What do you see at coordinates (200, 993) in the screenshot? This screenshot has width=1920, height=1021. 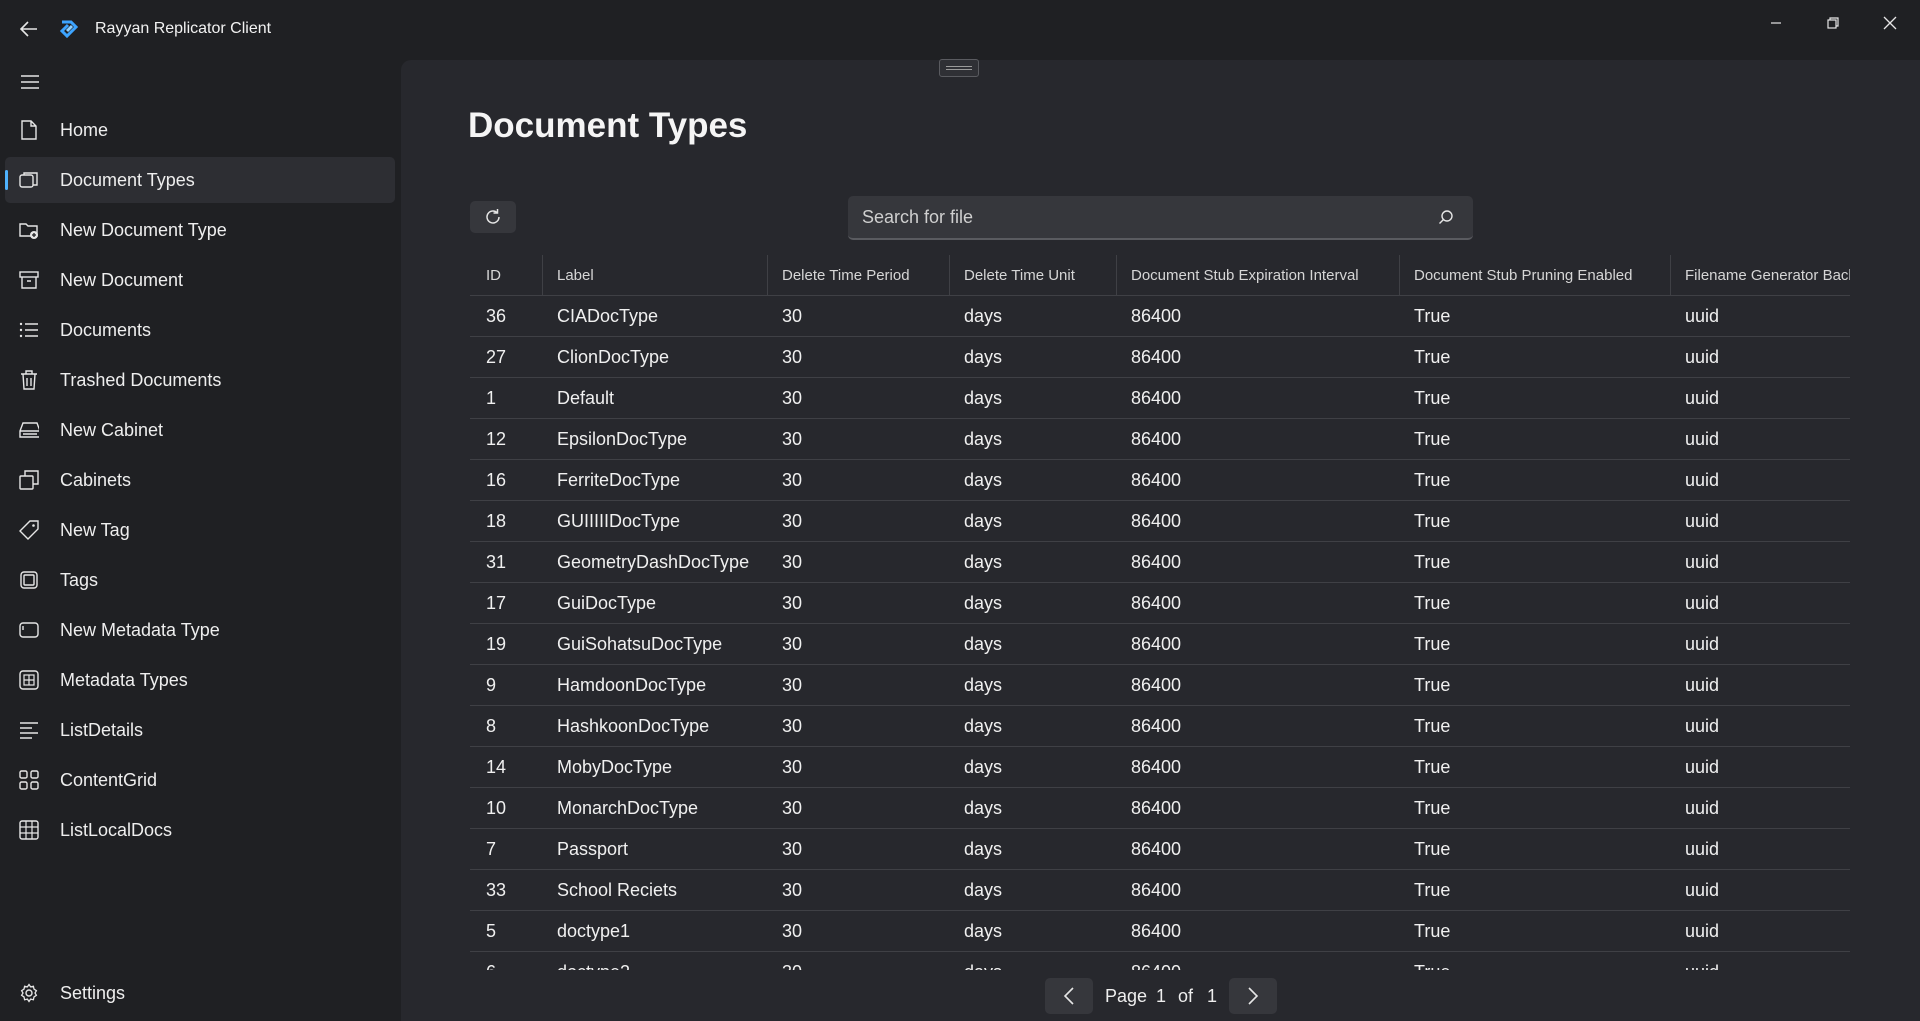 I see `sidebar-item-settings: Settings` at bounding box center [200, 993].